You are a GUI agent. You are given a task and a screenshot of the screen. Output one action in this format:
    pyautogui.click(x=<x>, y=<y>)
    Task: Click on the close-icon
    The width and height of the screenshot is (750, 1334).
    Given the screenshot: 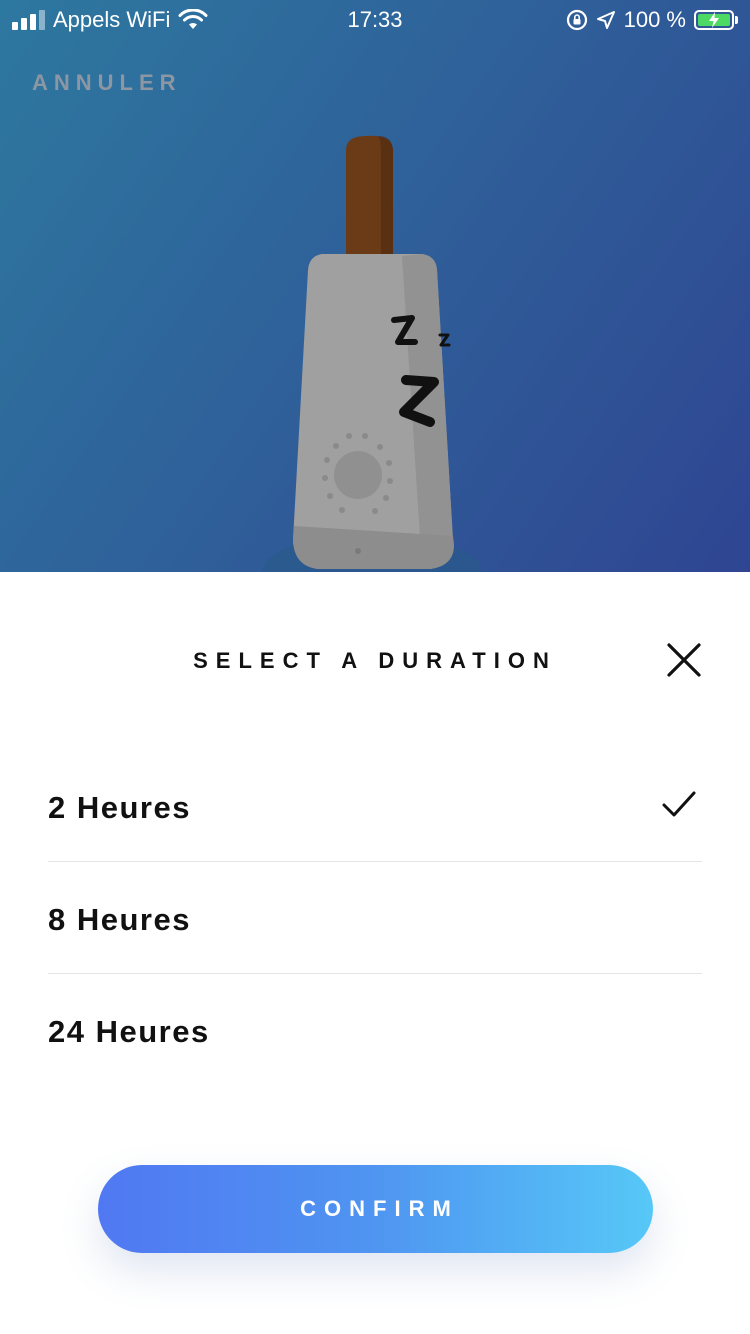 What is the action you would take?
    pyautogui.click(x=684, y=660)
    